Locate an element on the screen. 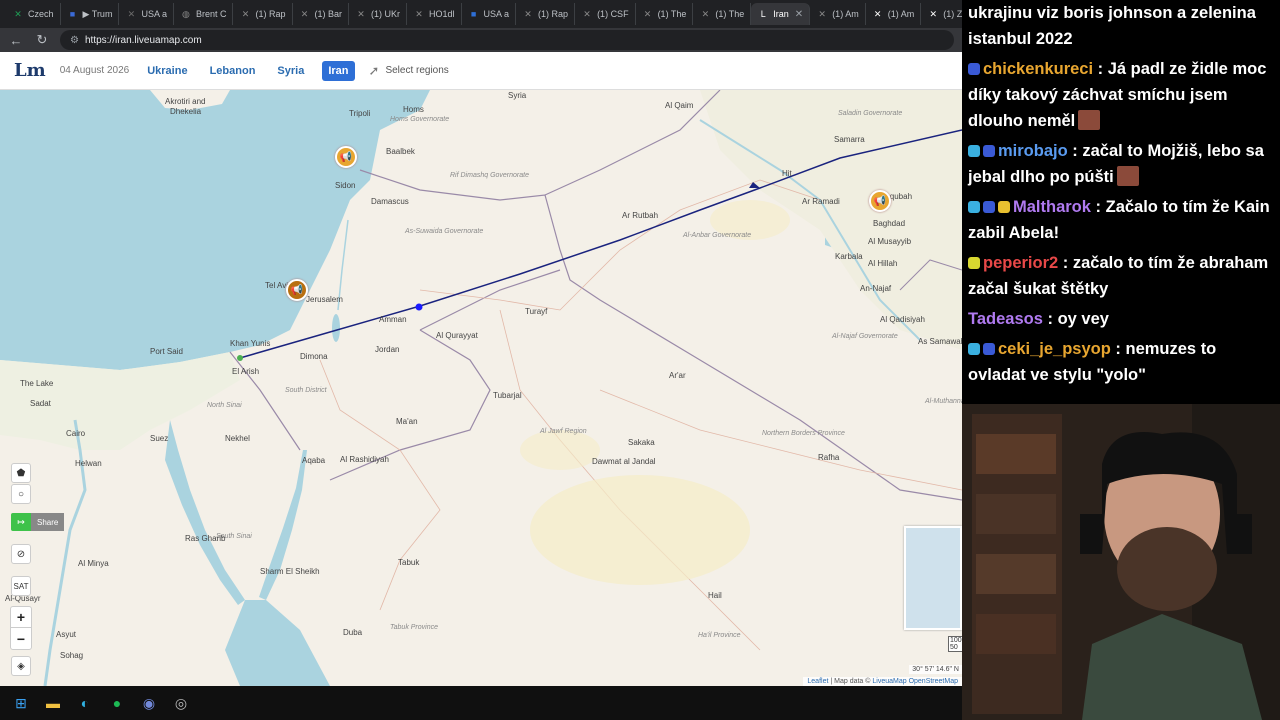  satellite-toggle-button: SAT is located at coordinates (21, 586).